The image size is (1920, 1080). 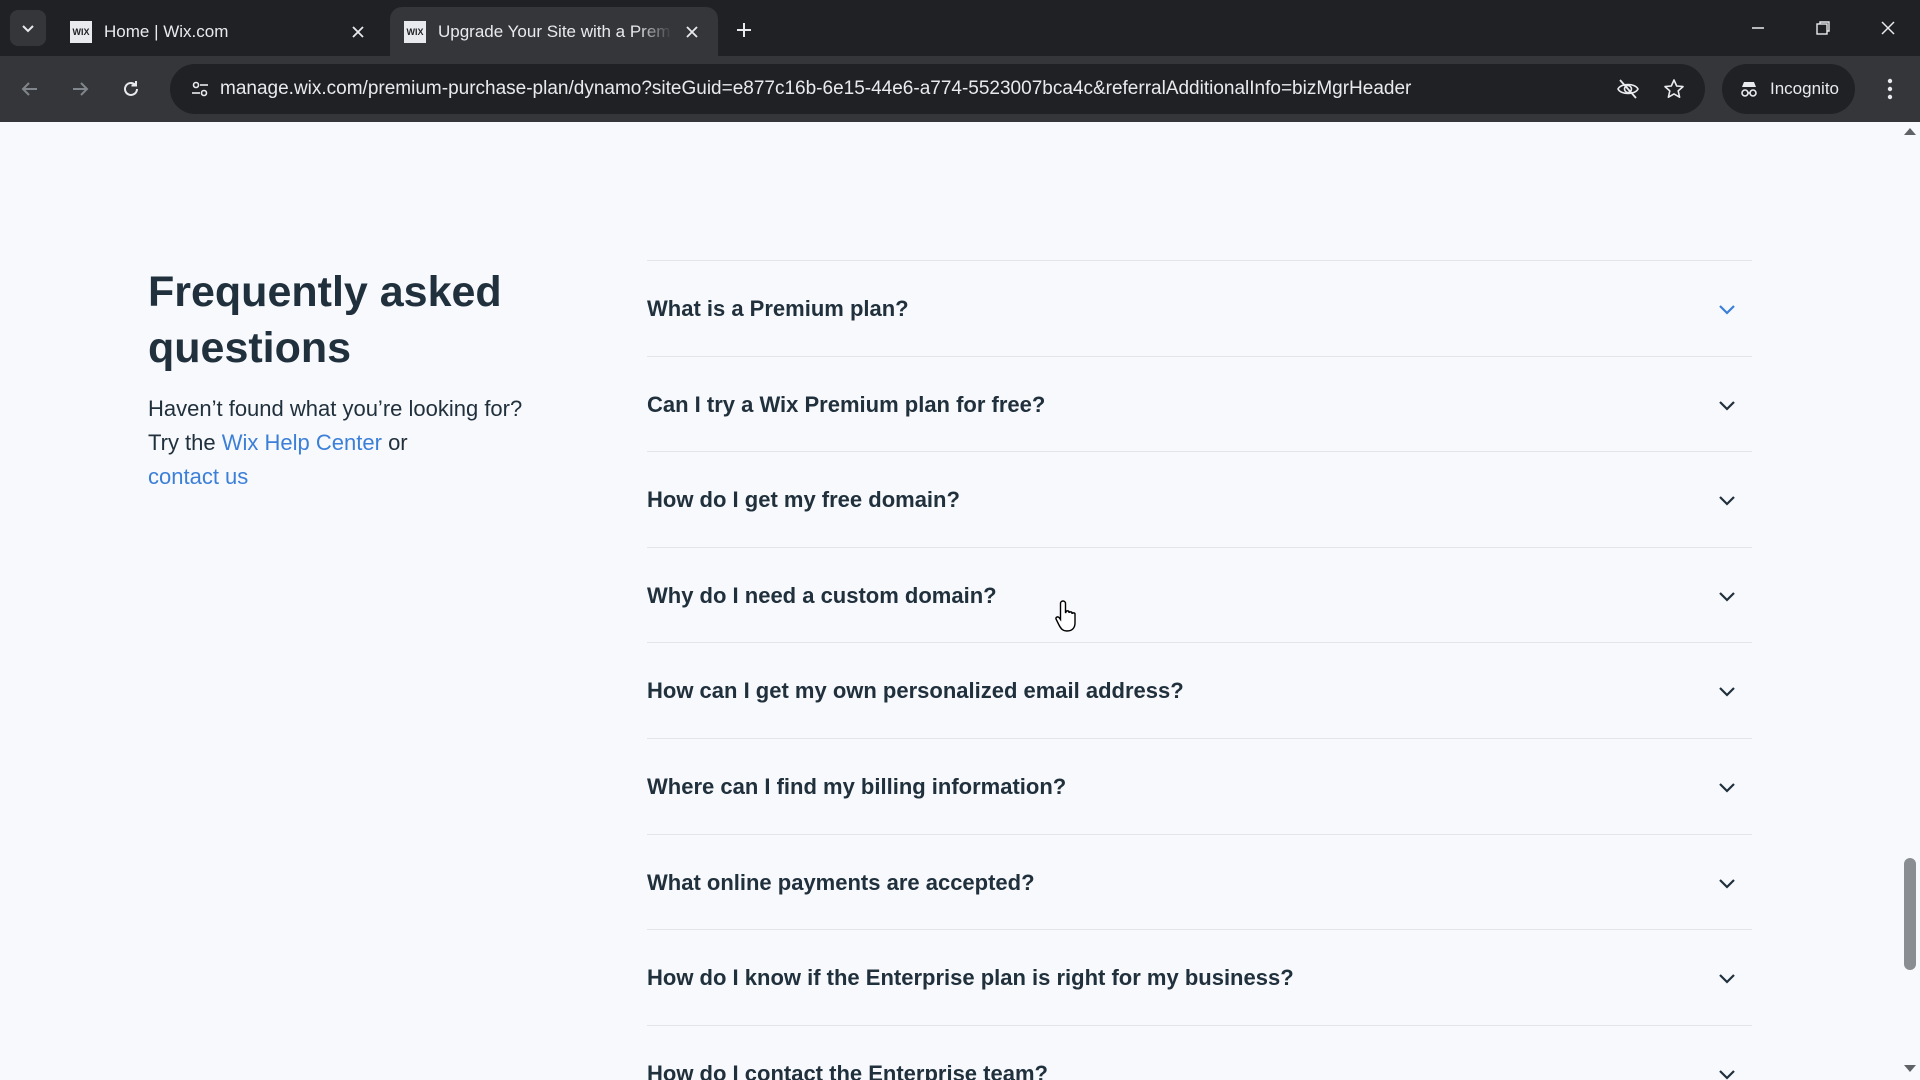 I want to click on incognito-icon, so click(x=1749, y=89).